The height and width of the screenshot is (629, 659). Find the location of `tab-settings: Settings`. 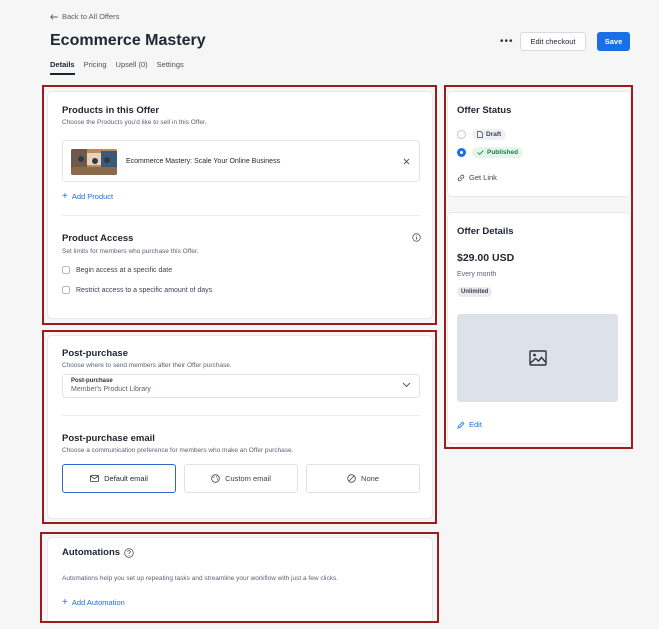

tab-settings: Settings is located at coordinates (170, 67).